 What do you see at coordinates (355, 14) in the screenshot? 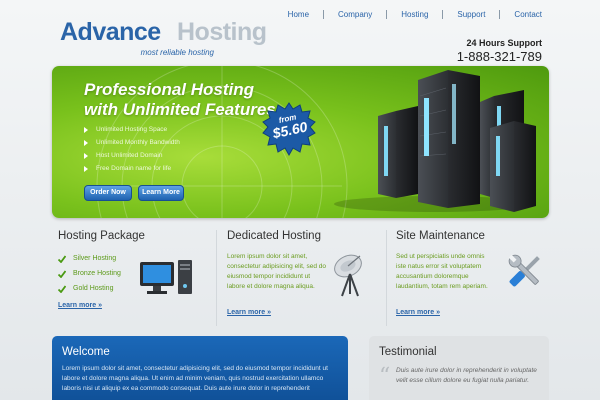
I see `nav-company: Company` at bounding box center [355, 14].